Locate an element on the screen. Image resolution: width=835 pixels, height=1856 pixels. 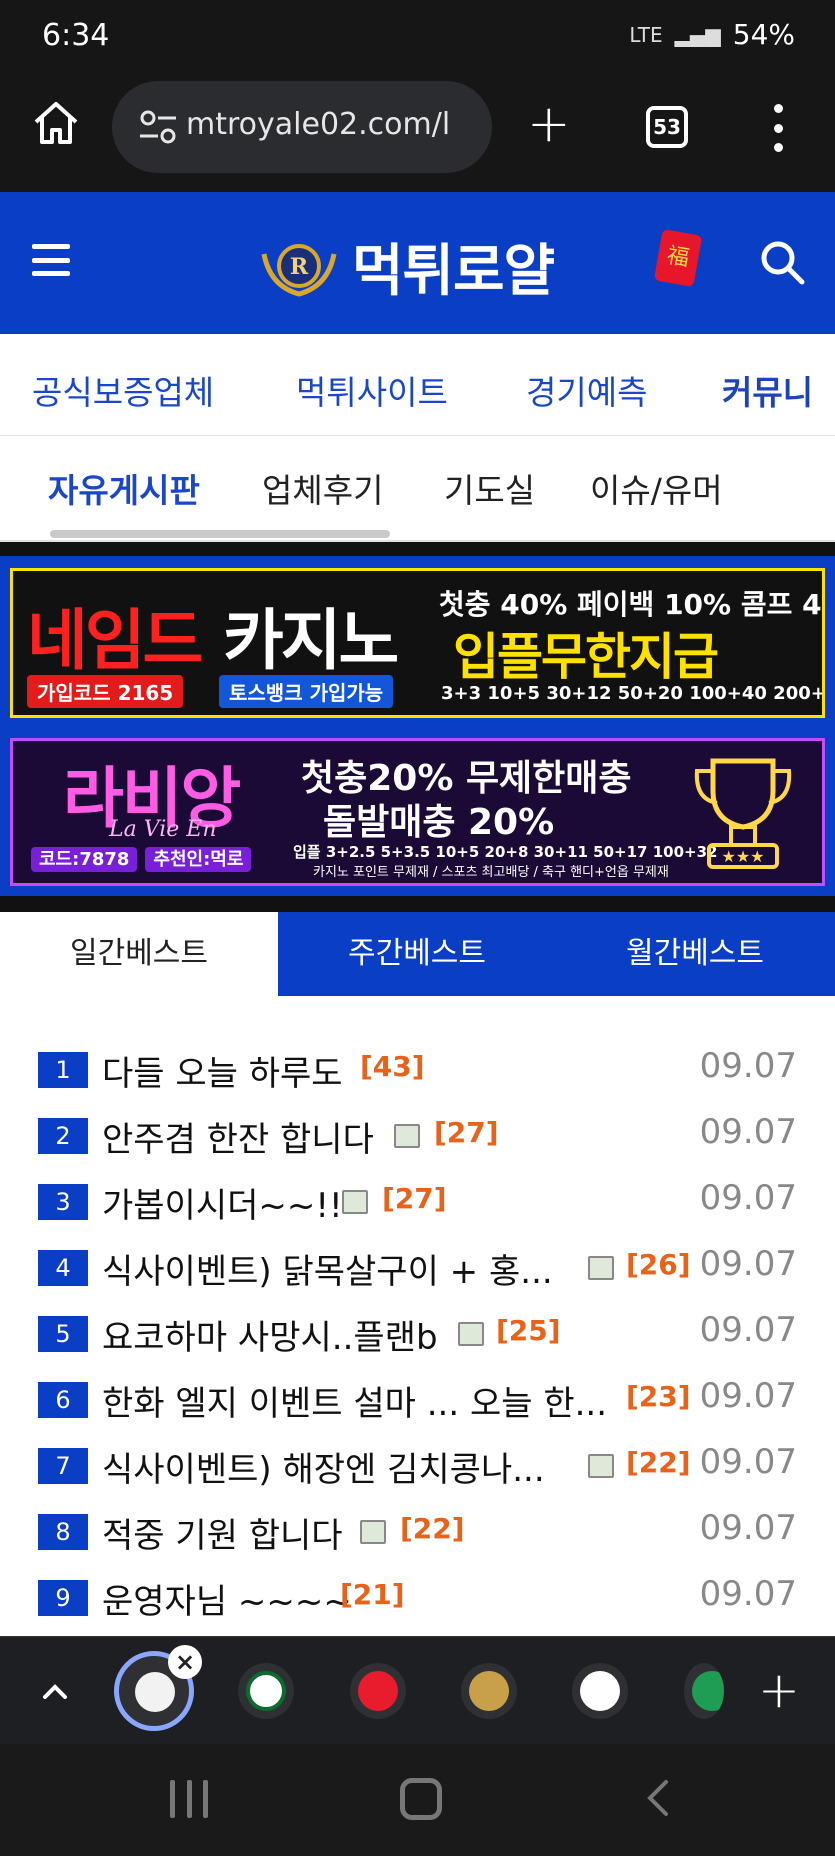
tab-prayer-room: 기도실 is located at coordinates (489, 488).